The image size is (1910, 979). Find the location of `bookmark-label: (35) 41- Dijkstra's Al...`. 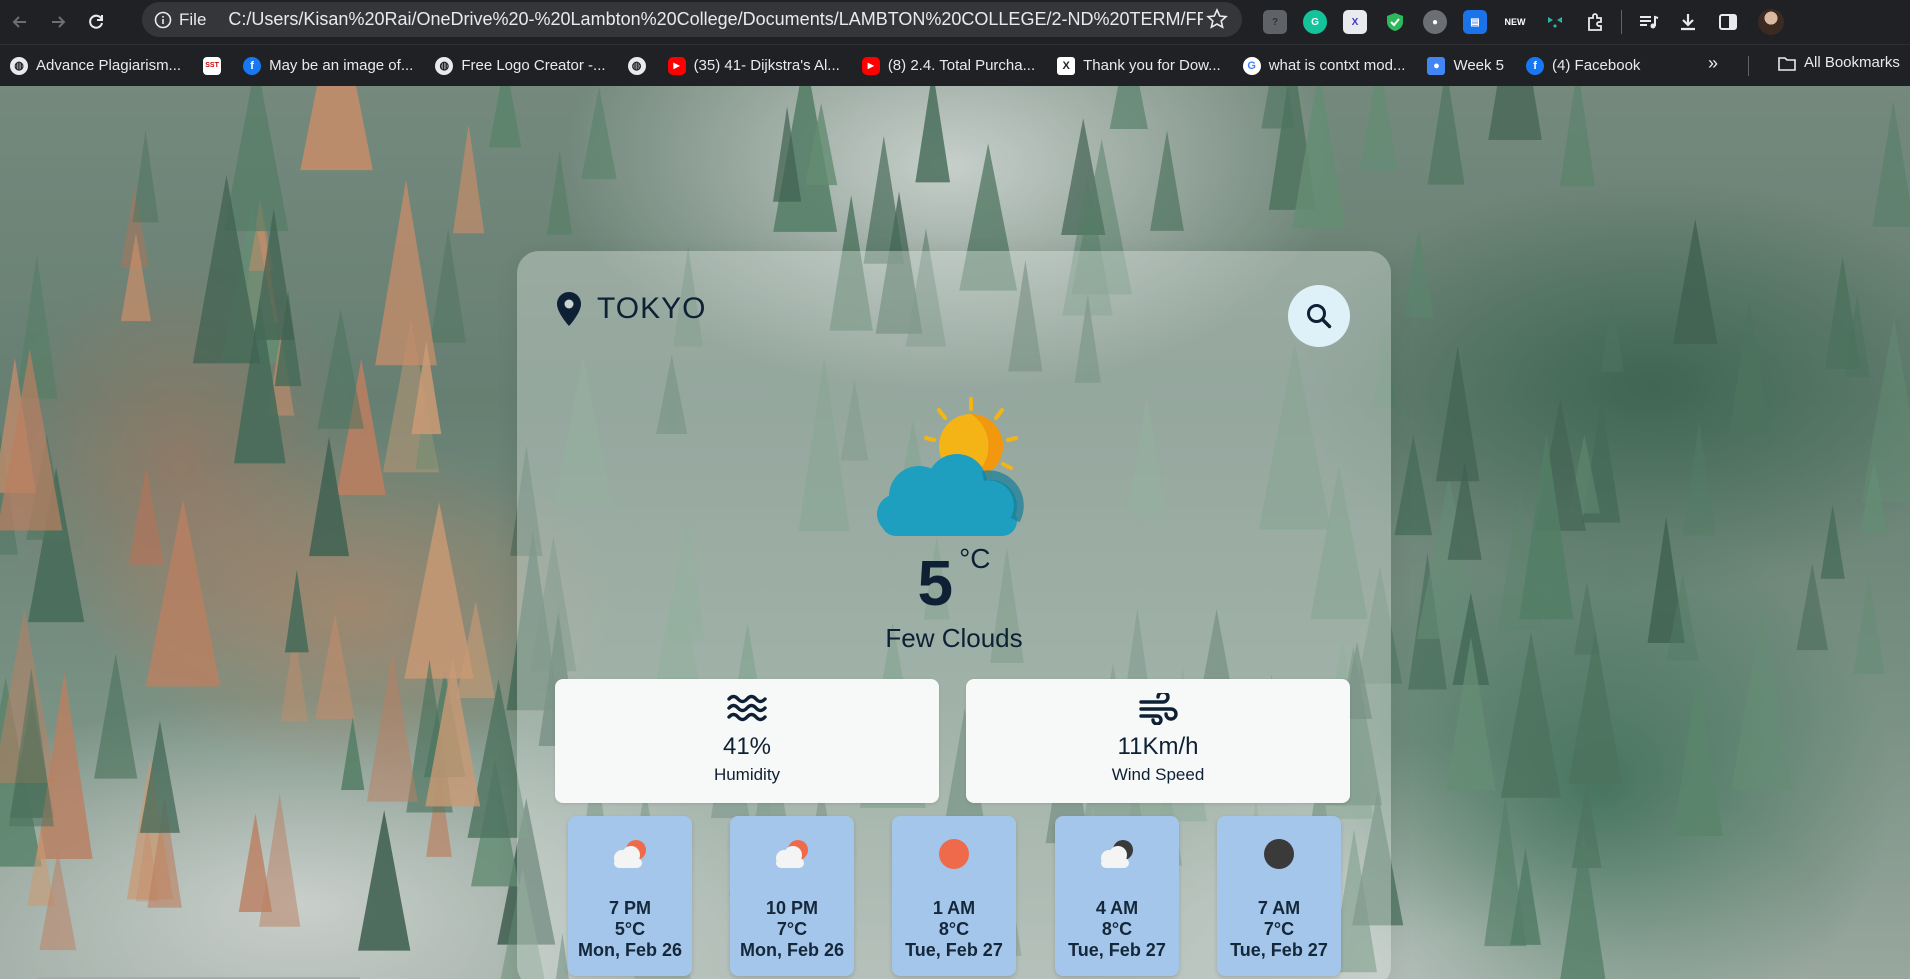

bookmark-label: (35) 41- Dijkstra's Al... is located at coordinates (766, 65).